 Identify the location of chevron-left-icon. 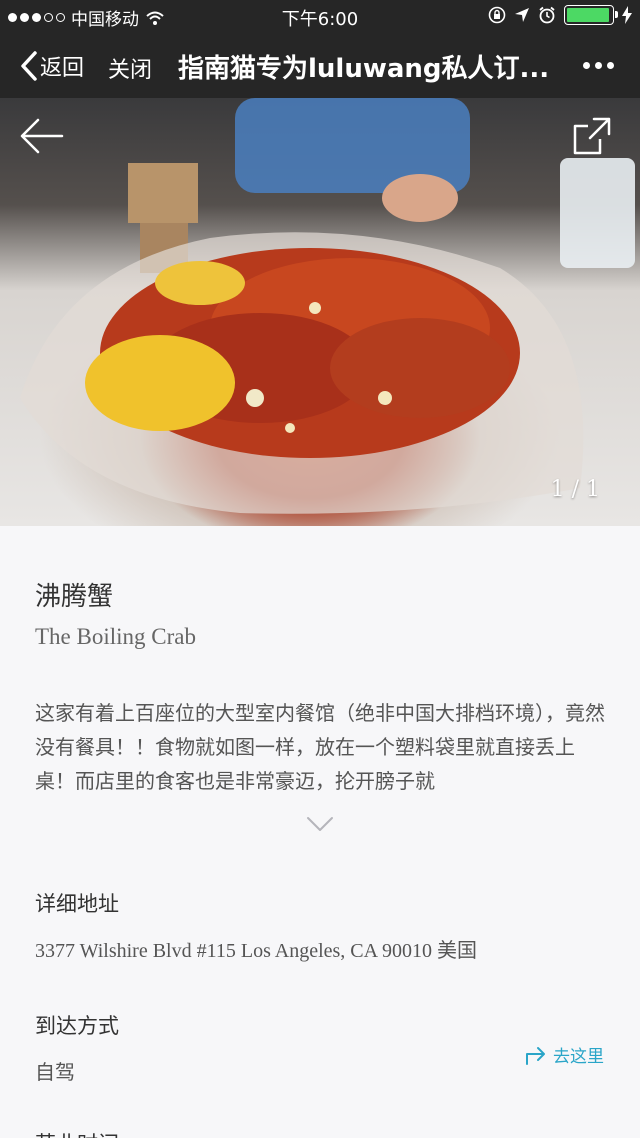
(29, 66).